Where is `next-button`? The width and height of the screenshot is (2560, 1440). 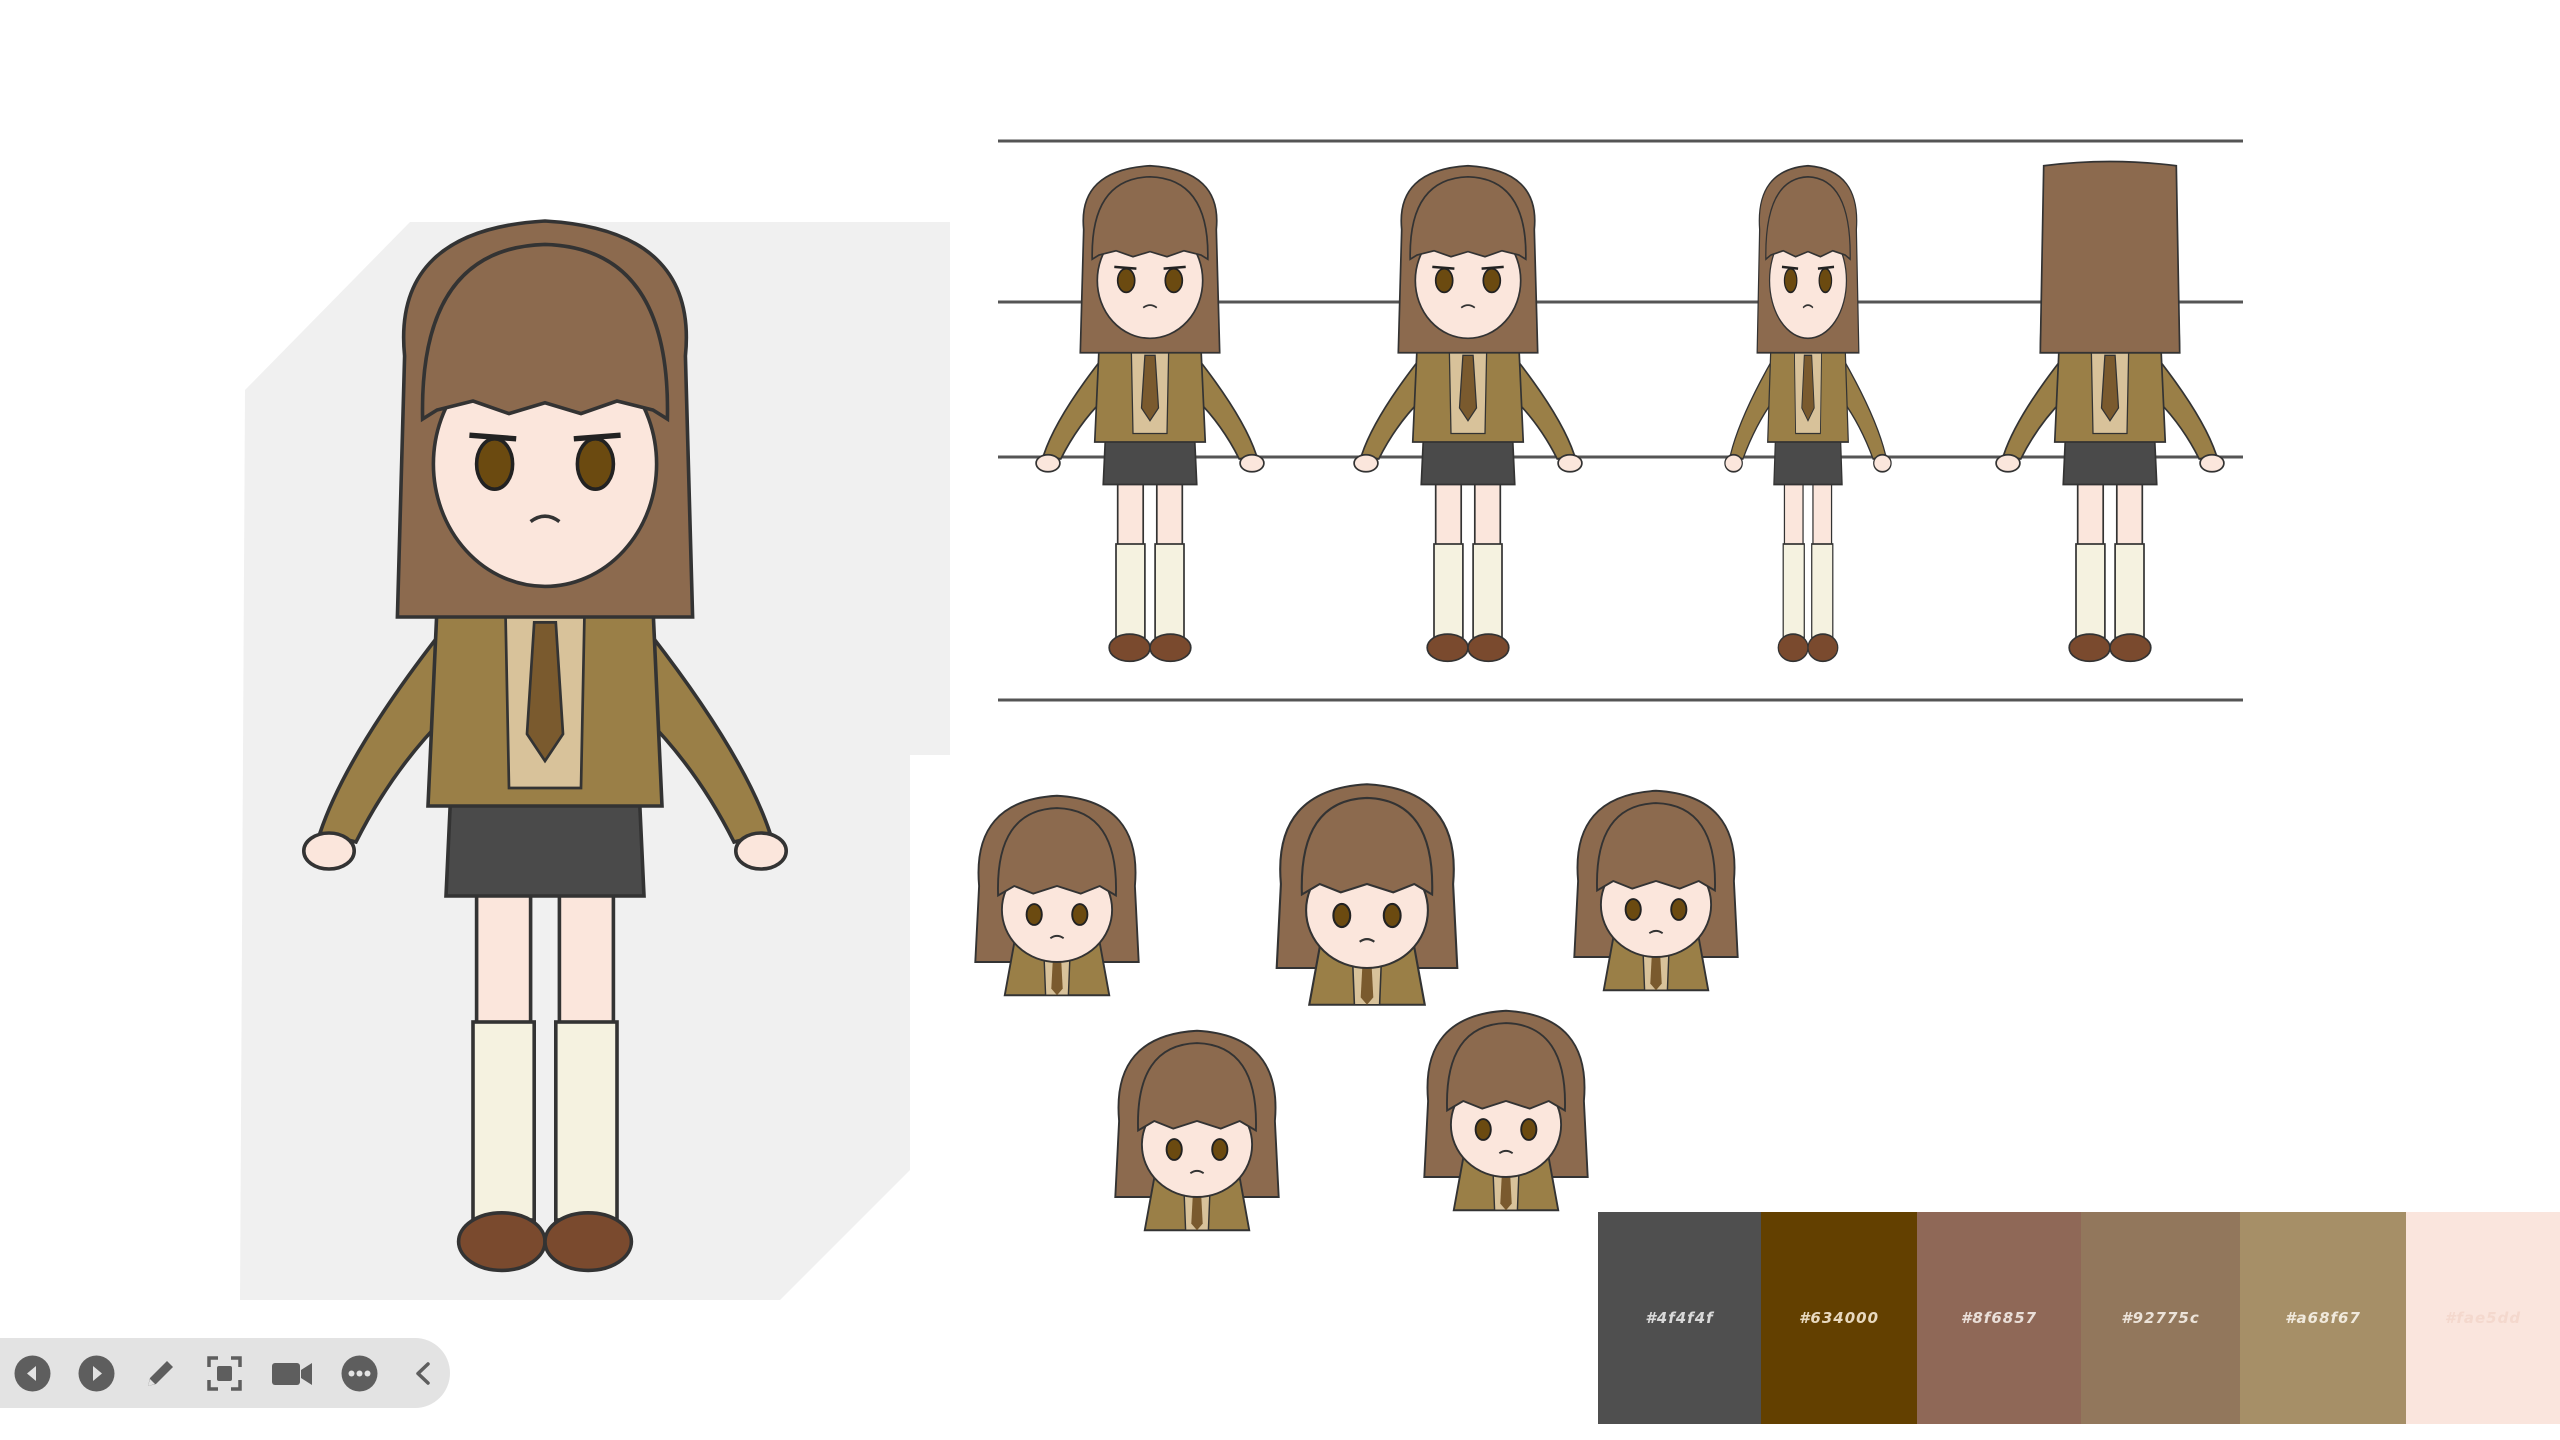
next-button is located at coordinates (96, 1373).